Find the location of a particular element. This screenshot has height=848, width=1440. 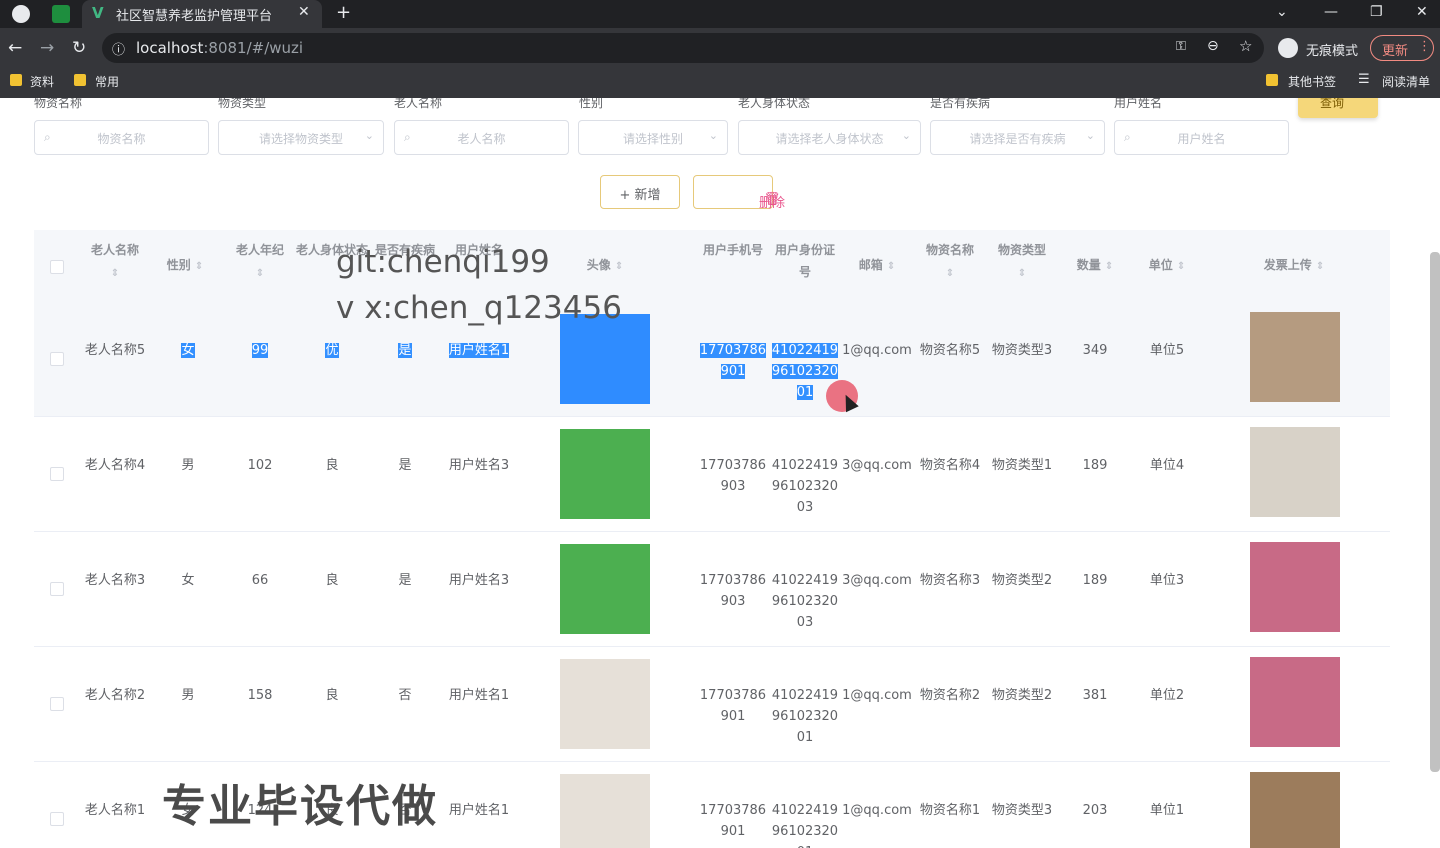

col-header: 邮箱 ⇕ is located at coordinates (877, 266).